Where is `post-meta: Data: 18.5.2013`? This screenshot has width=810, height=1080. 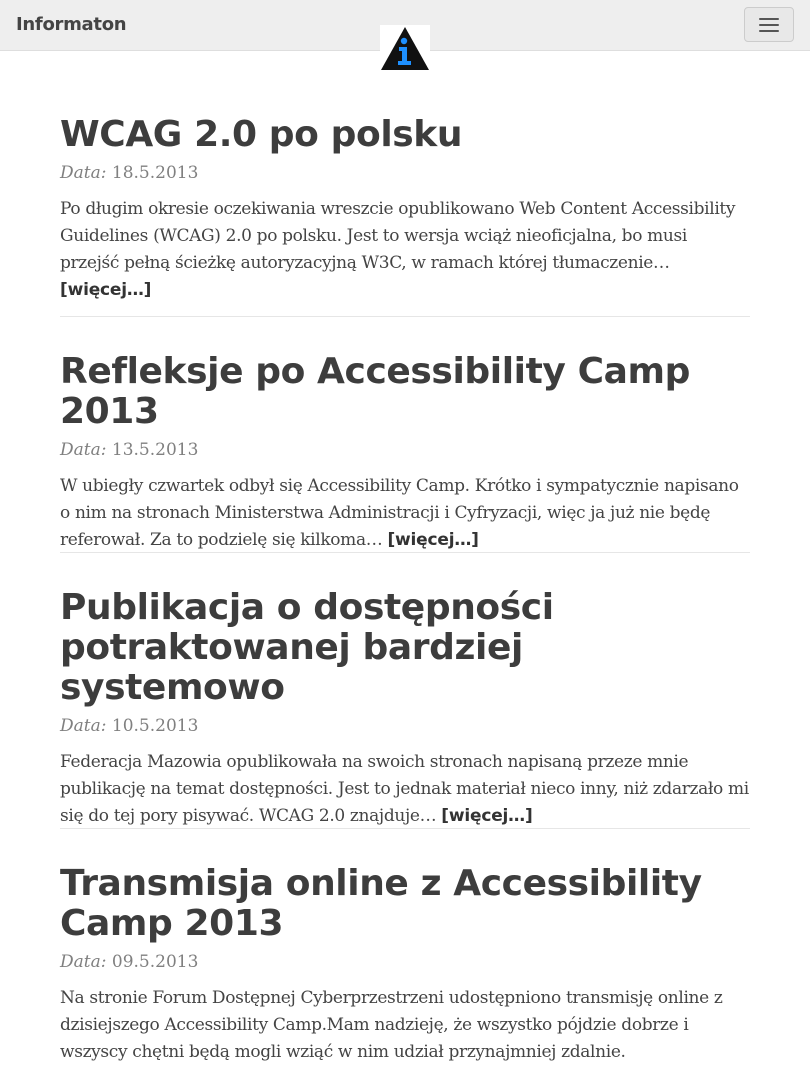
post-meta: Data: 18.5.2013 is located at coordinates (405, 173).